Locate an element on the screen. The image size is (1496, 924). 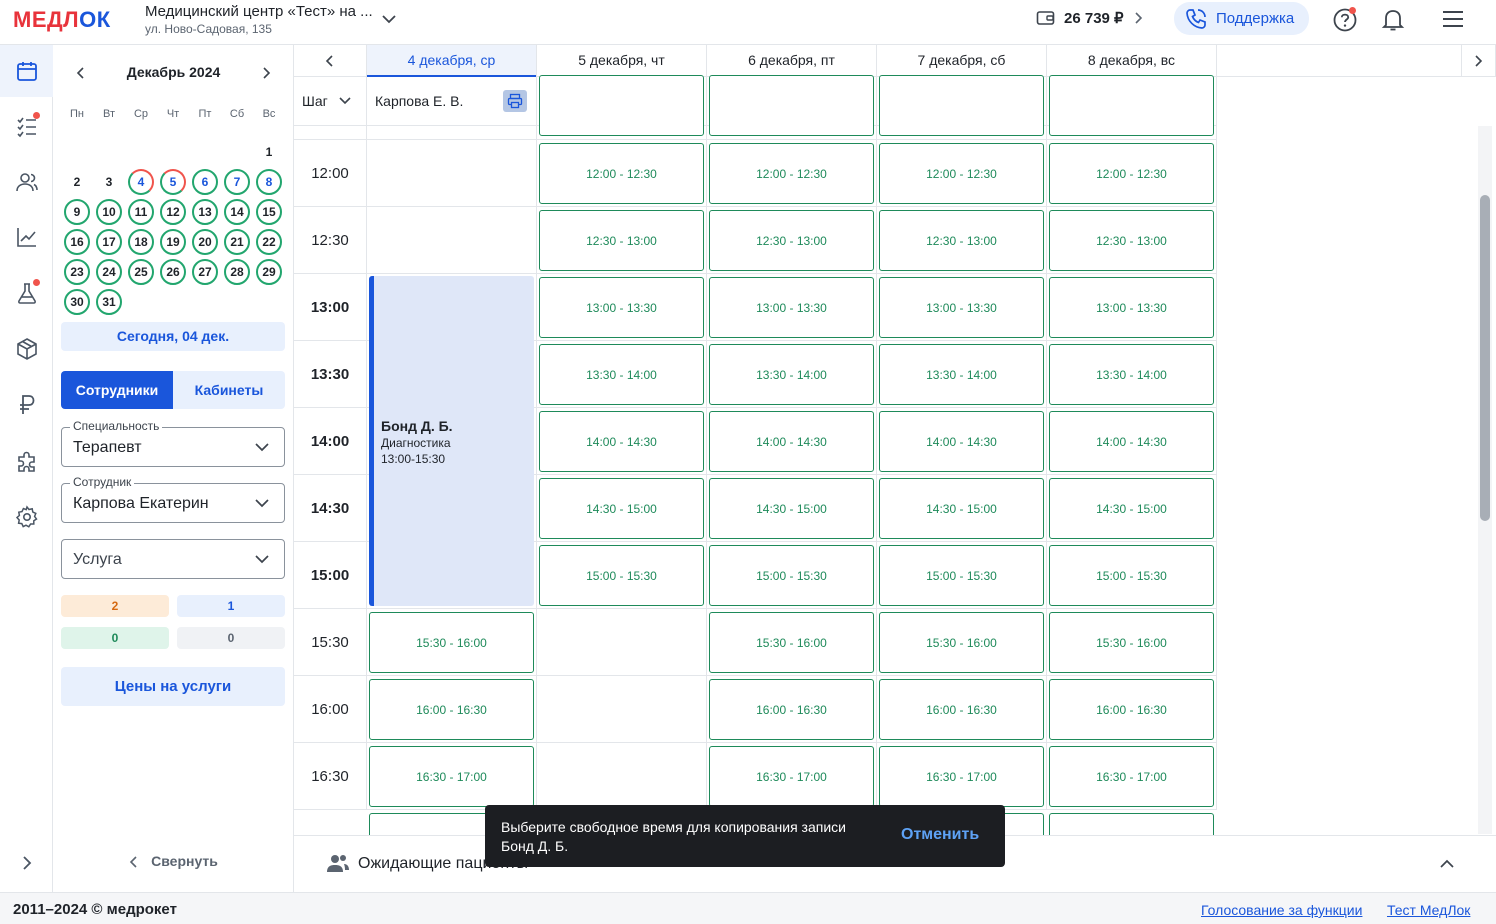
test-medlok-link: Тест МедЛок is located at coordinates (1428, 910).